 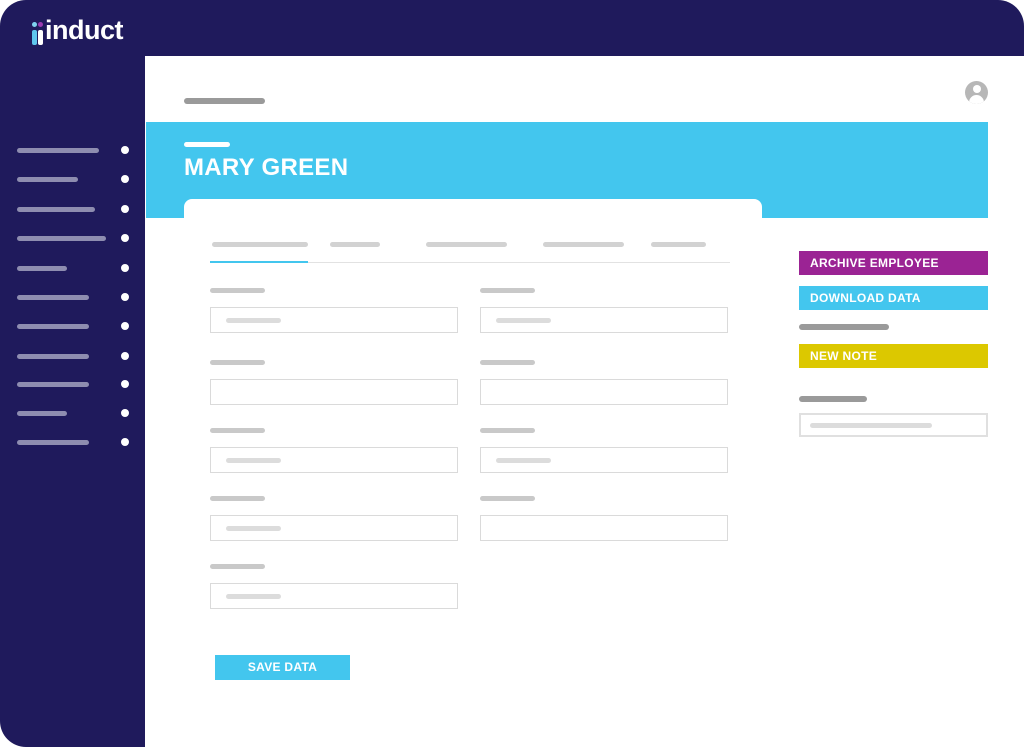 What do you see at coordinates (282, 667) in the screenshot?
I see `save-data-button: SAVE DATA` at bounding box center [282, 667].